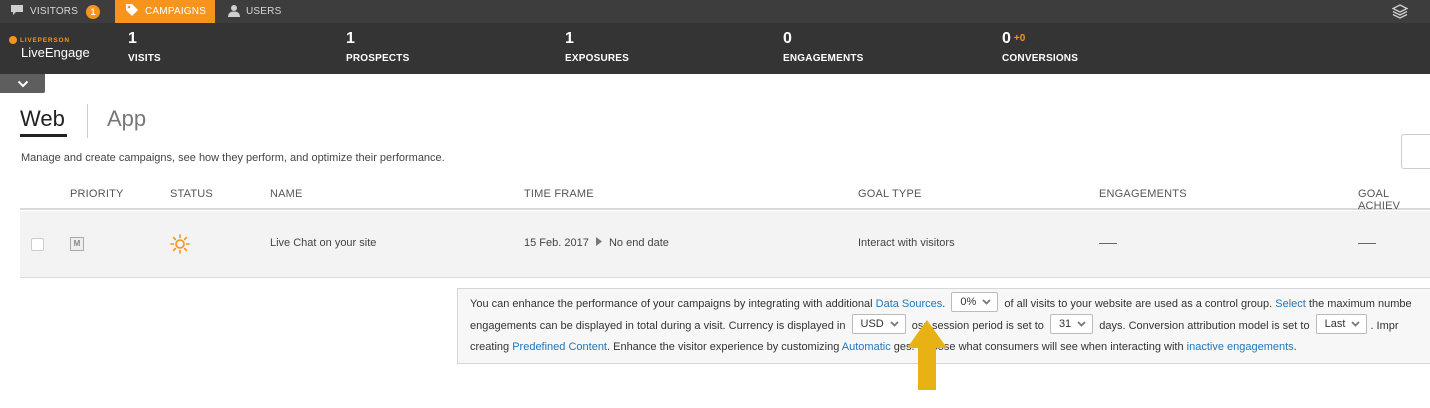 This screenshot has height=408, width=1430. Describe the element at coordinates (286, 194) in the screenshot. I see `column-header-name: NAME` at that location.